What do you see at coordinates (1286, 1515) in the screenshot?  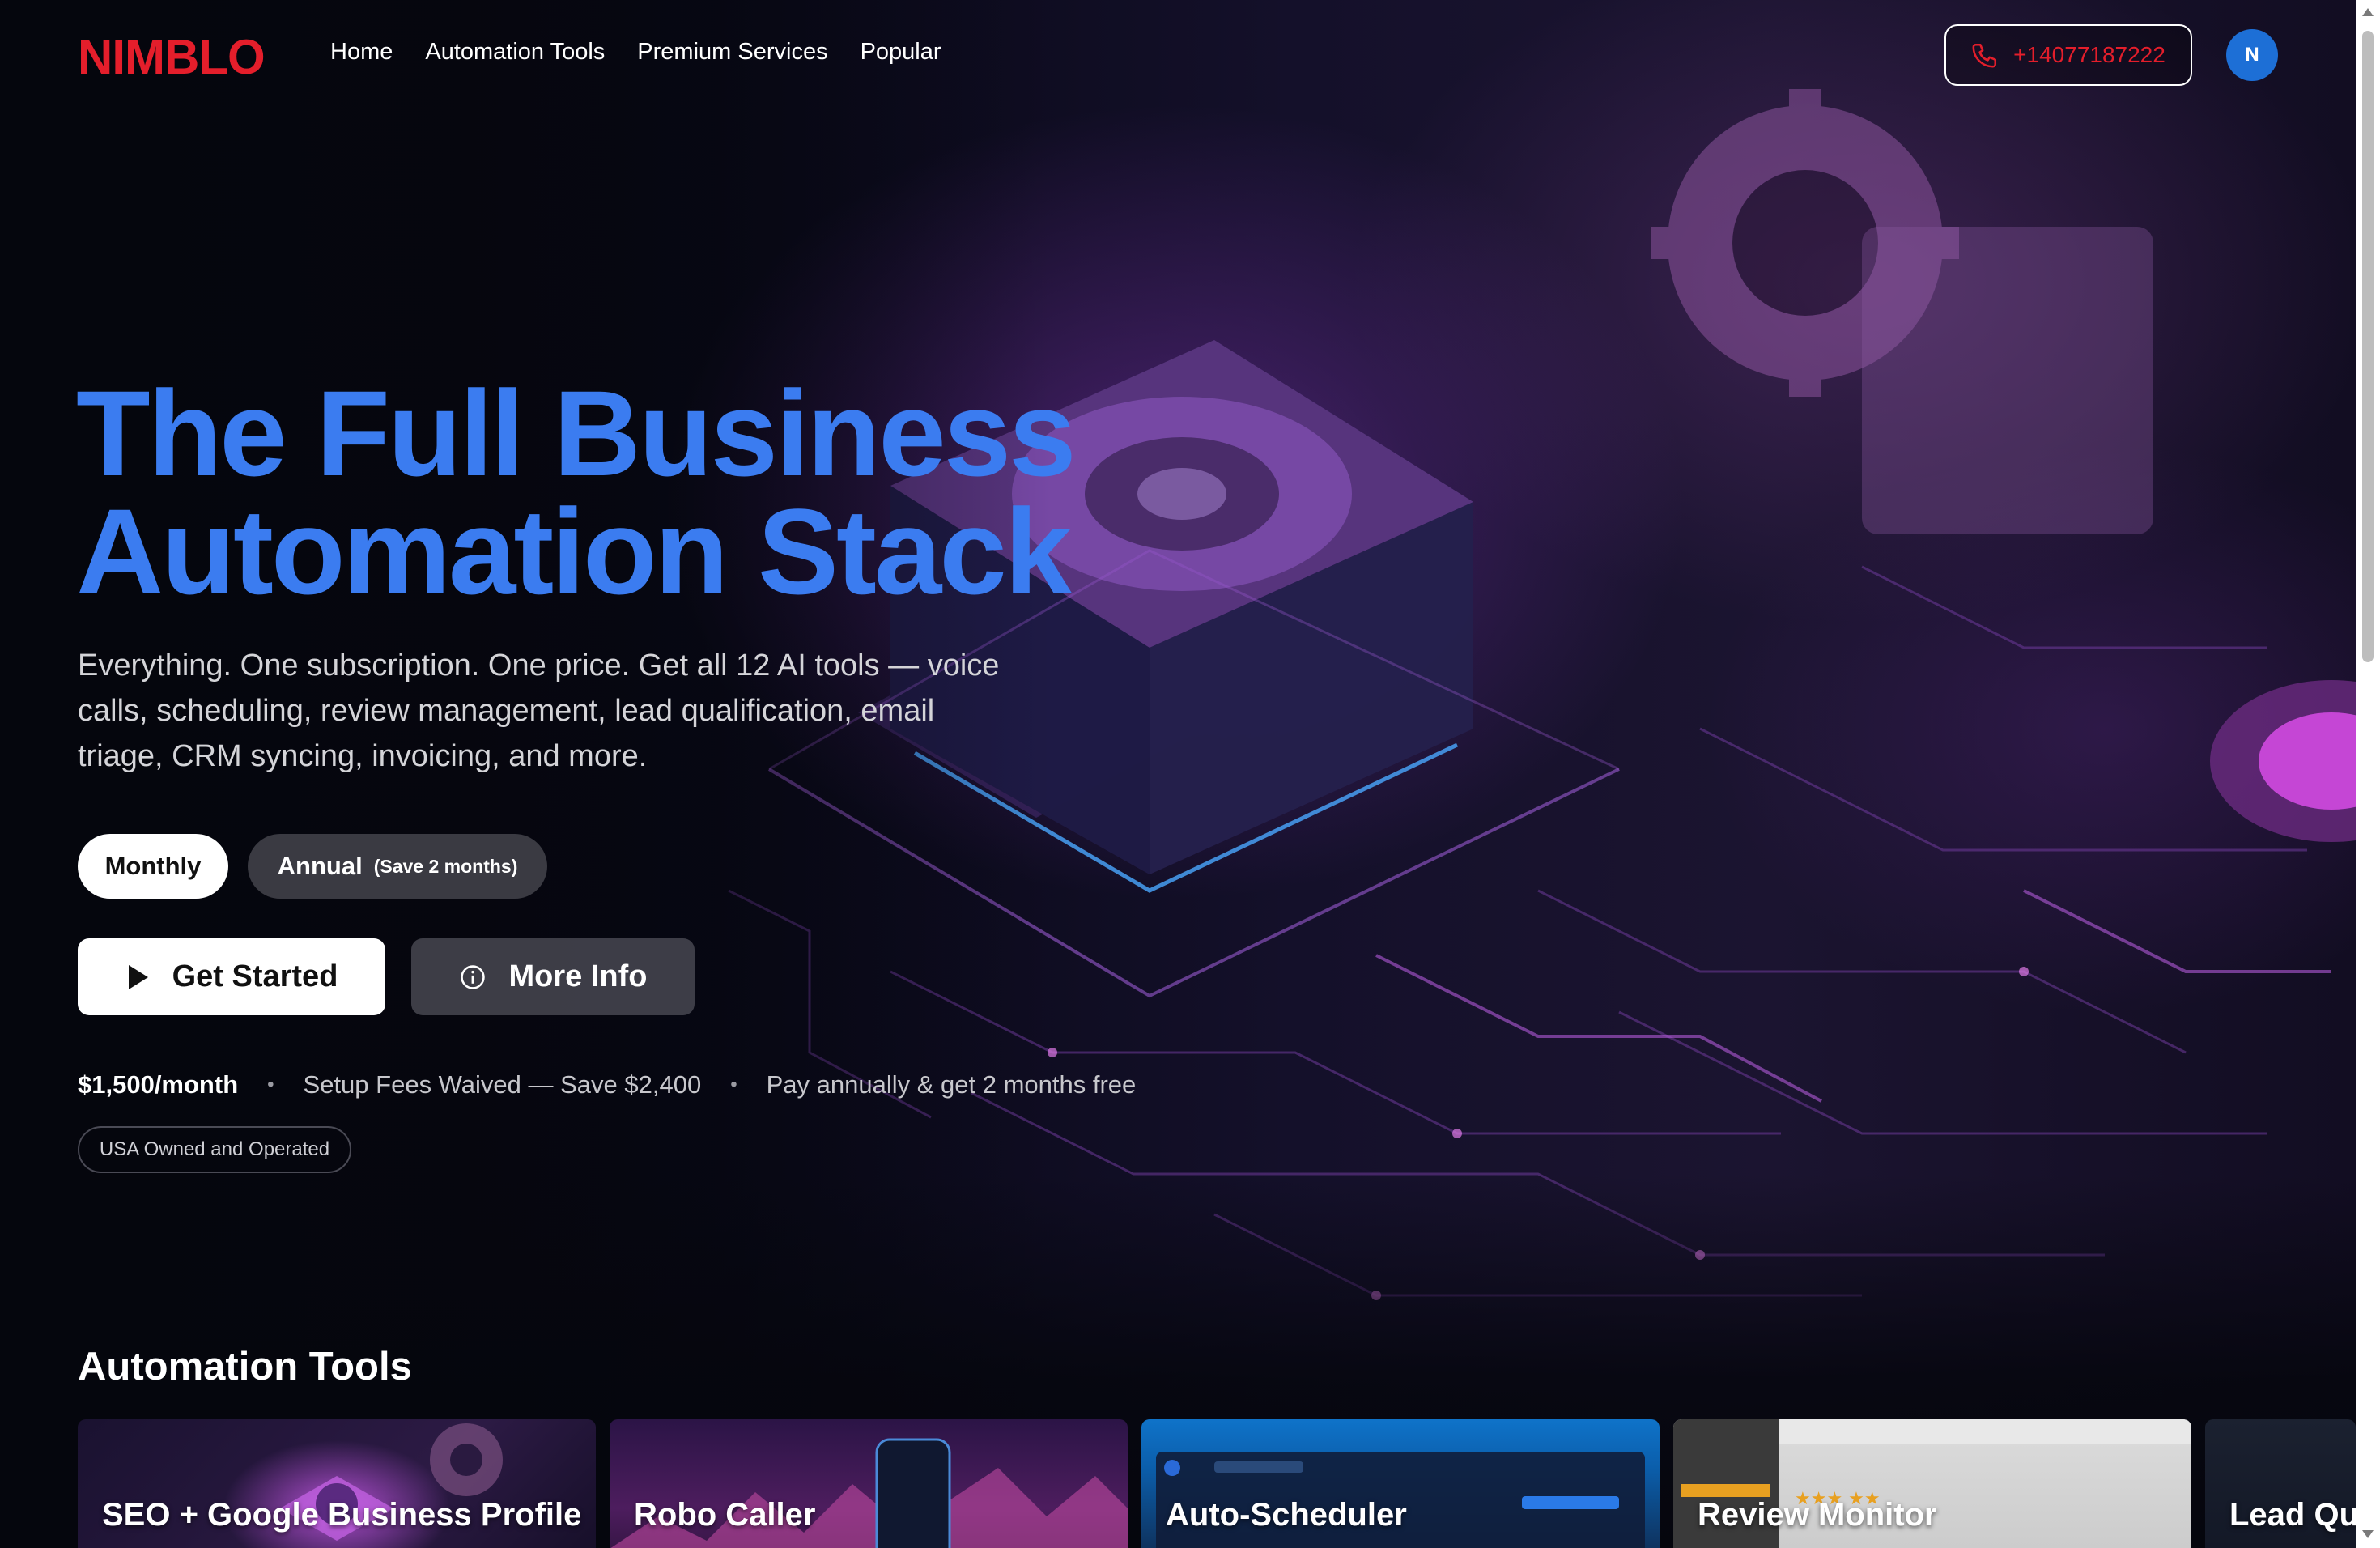 I see `tool-card-label: Auto-Scheduler` at bounding box center [1286, 1515].